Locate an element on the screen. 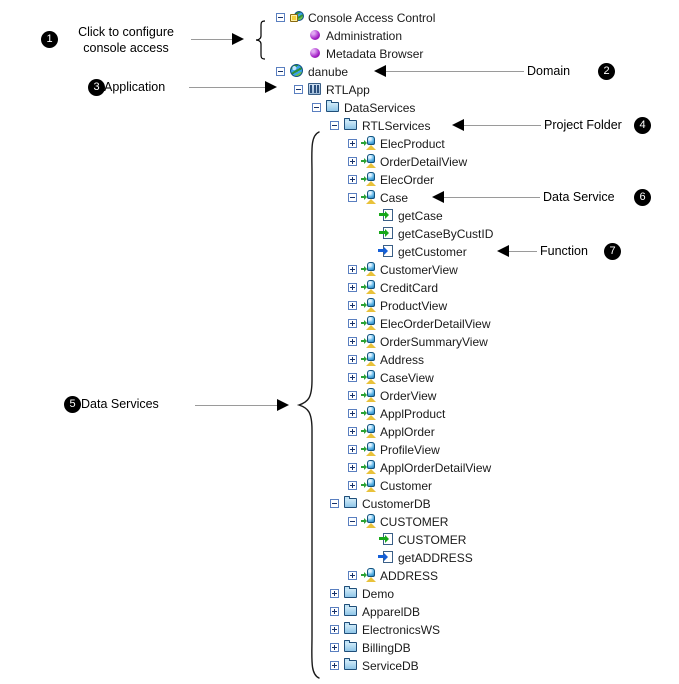  tree-item-dataservices: DataServices is located at coordinates (363, 107).